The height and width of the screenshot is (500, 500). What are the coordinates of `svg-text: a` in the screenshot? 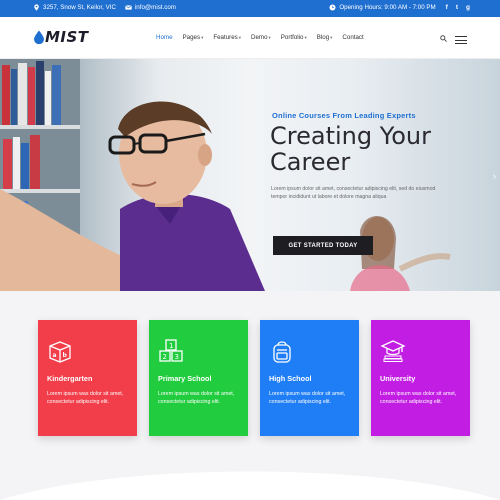 It's located at (55, 355).